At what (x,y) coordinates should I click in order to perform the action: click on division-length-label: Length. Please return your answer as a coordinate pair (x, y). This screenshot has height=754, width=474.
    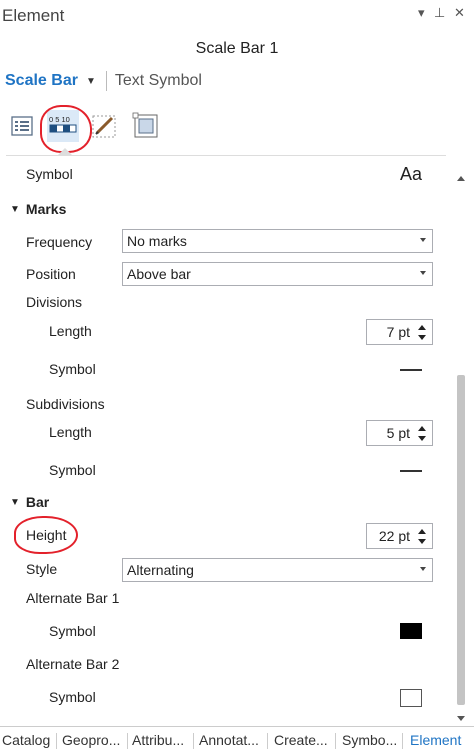
    Looking at the image, I should click on (70, 331).